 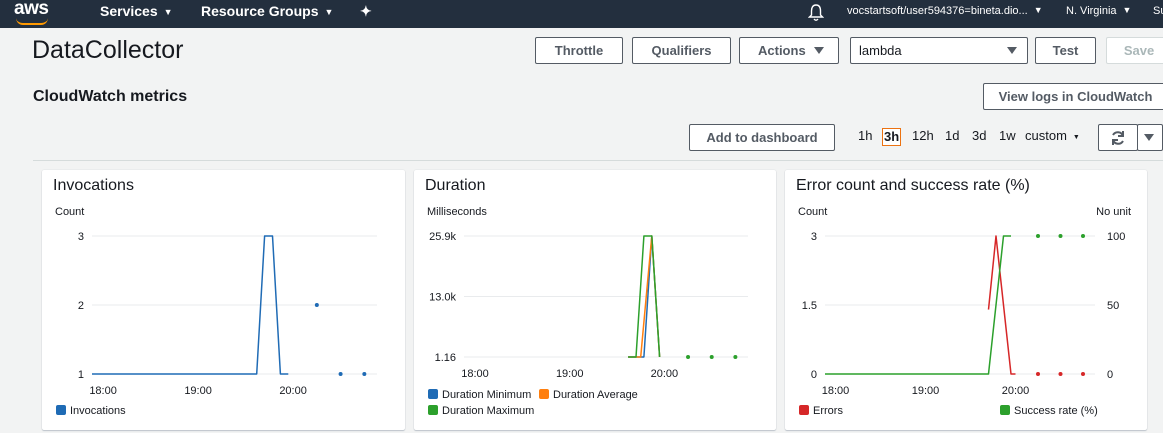 I want to click on time-range-1h: 1h, so click(x=865, y=136).